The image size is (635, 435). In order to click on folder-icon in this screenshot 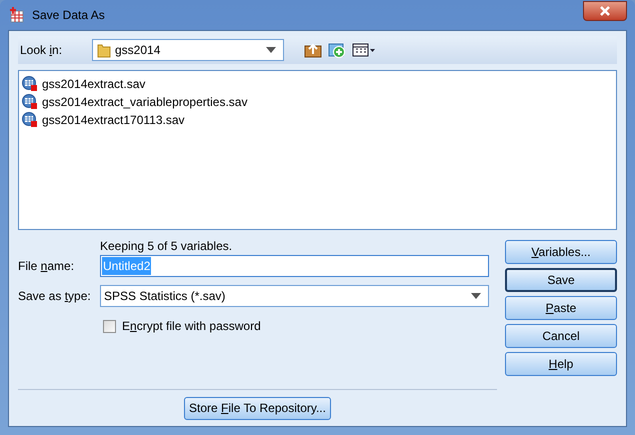, I will do `click(104, 50)`.